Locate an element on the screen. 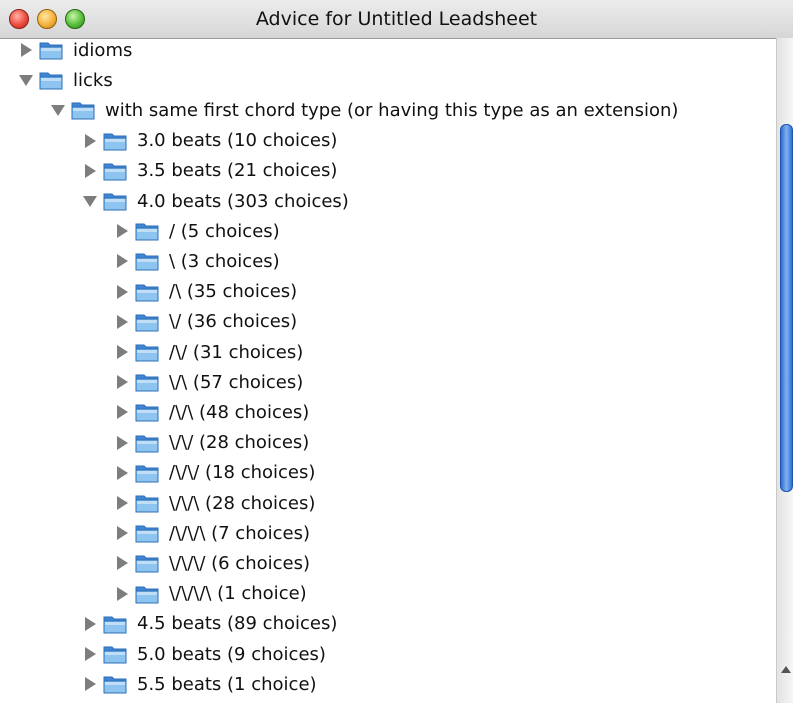  tree-row: 5.0 beats (9 choices) is located at coordinates (203, 654).